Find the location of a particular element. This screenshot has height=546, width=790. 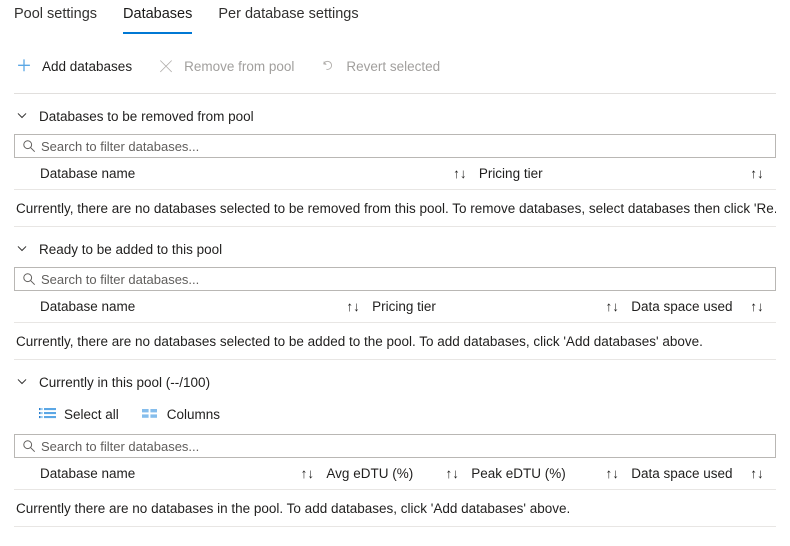

command-bar-divider is located at coordinates (395, 93).